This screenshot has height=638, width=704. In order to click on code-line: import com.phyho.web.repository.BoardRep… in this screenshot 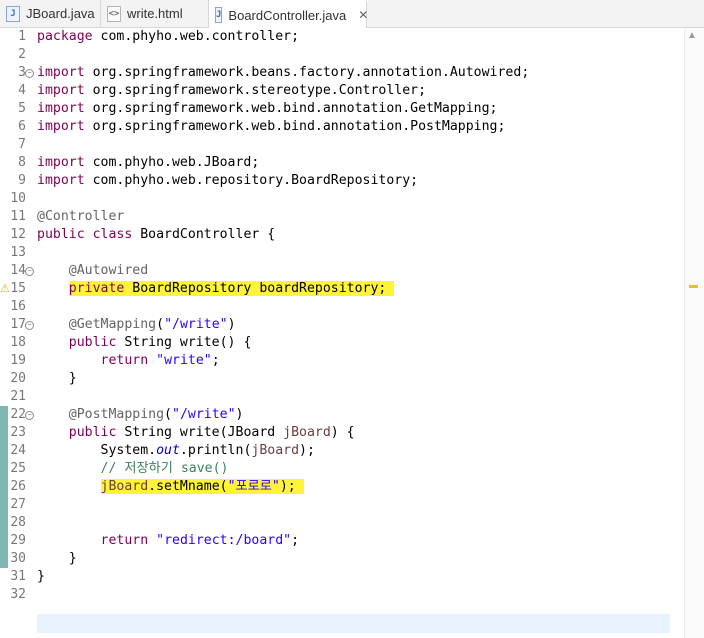, I will do `click(227, 181)`.